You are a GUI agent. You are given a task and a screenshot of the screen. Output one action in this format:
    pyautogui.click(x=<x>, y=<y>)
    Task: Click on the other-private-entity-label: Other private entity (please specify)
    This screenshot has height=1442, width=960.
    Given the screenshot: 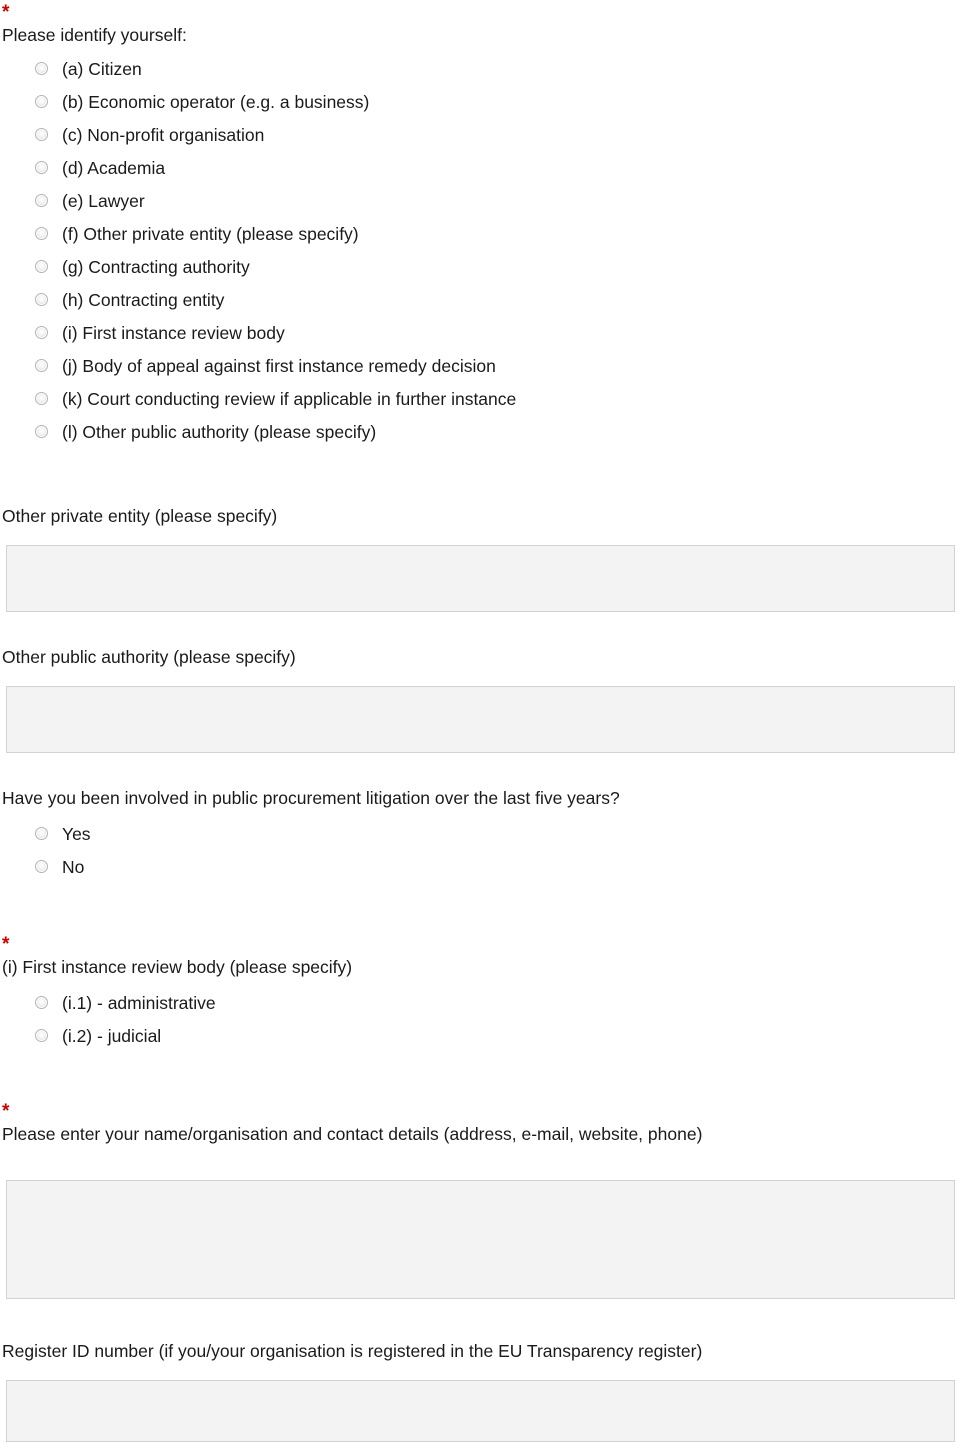 What is the action you would take?
    pyautogui.click(x=140, y=516)
    